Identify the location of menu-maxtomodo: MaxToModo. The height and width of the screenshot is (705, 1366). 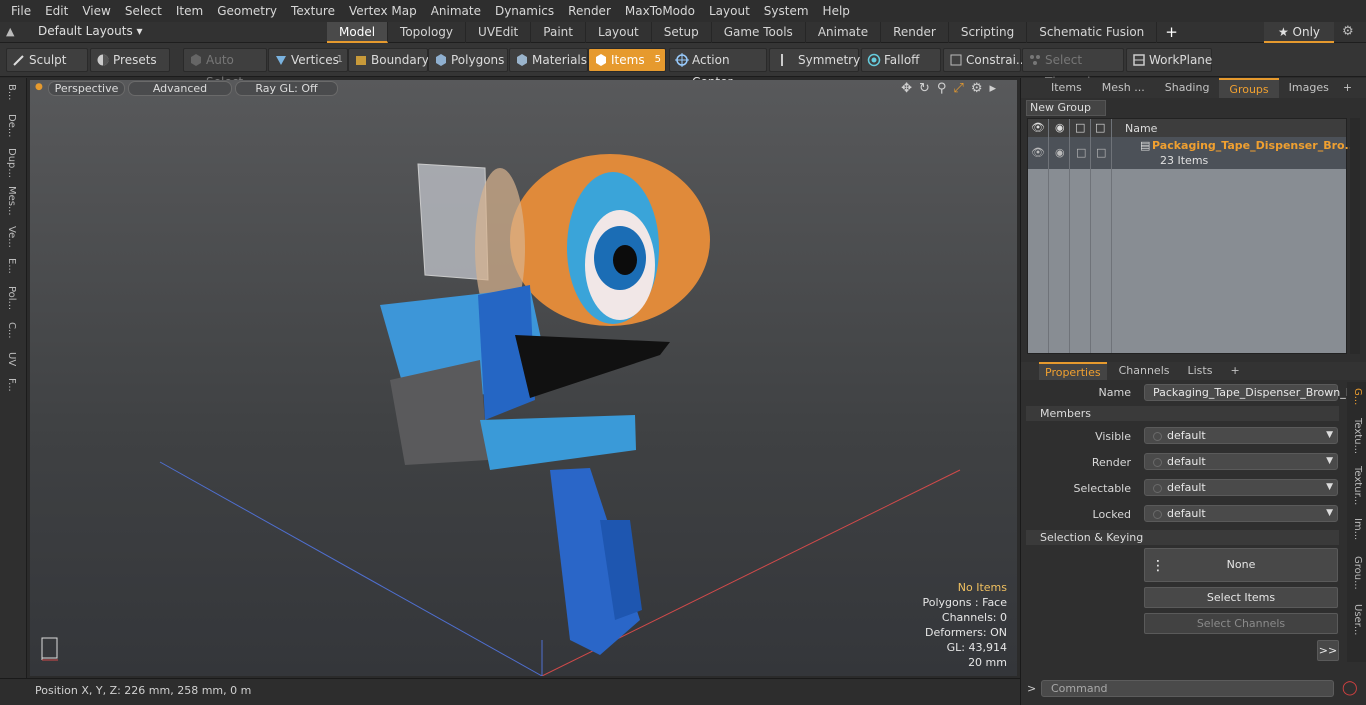
(660, 11).